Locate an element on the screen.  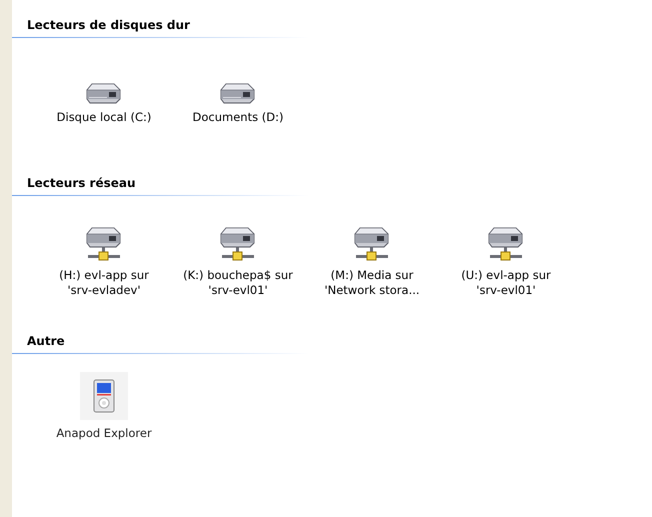
music-player-icon is located at coordinates (104, 396).